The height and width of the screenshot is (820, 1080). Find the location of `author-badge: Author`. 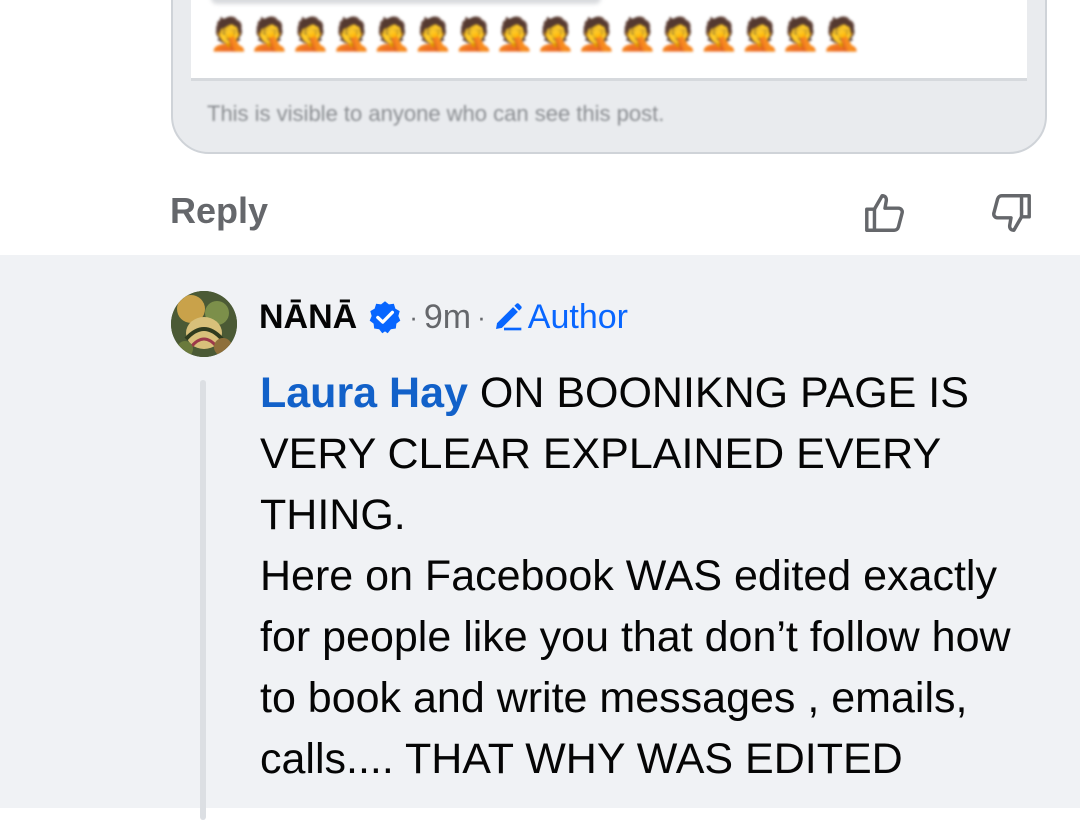

author-badge: Author is located at coordinates (577, 316).